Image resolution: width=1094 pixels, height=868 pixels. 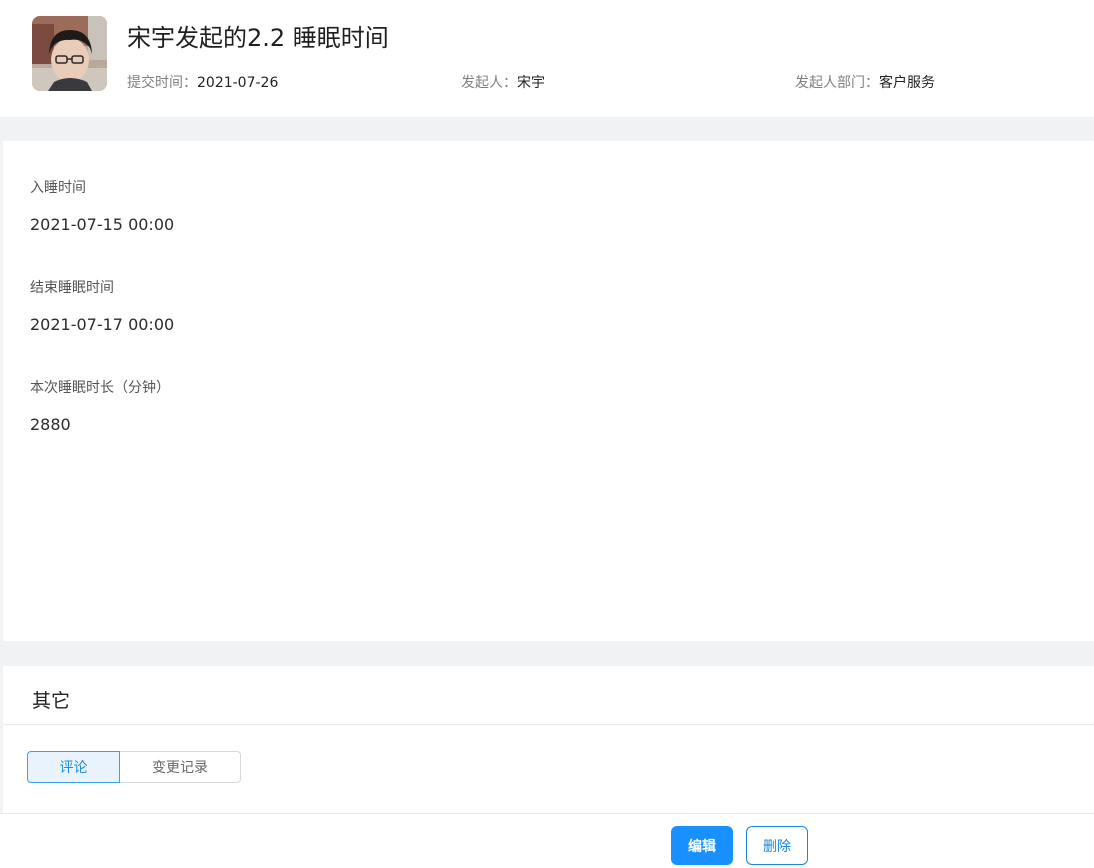 I want to click on field-sleep-duration: 本次睡眠时长（分钟） 2880, so click(x=100, y=405).